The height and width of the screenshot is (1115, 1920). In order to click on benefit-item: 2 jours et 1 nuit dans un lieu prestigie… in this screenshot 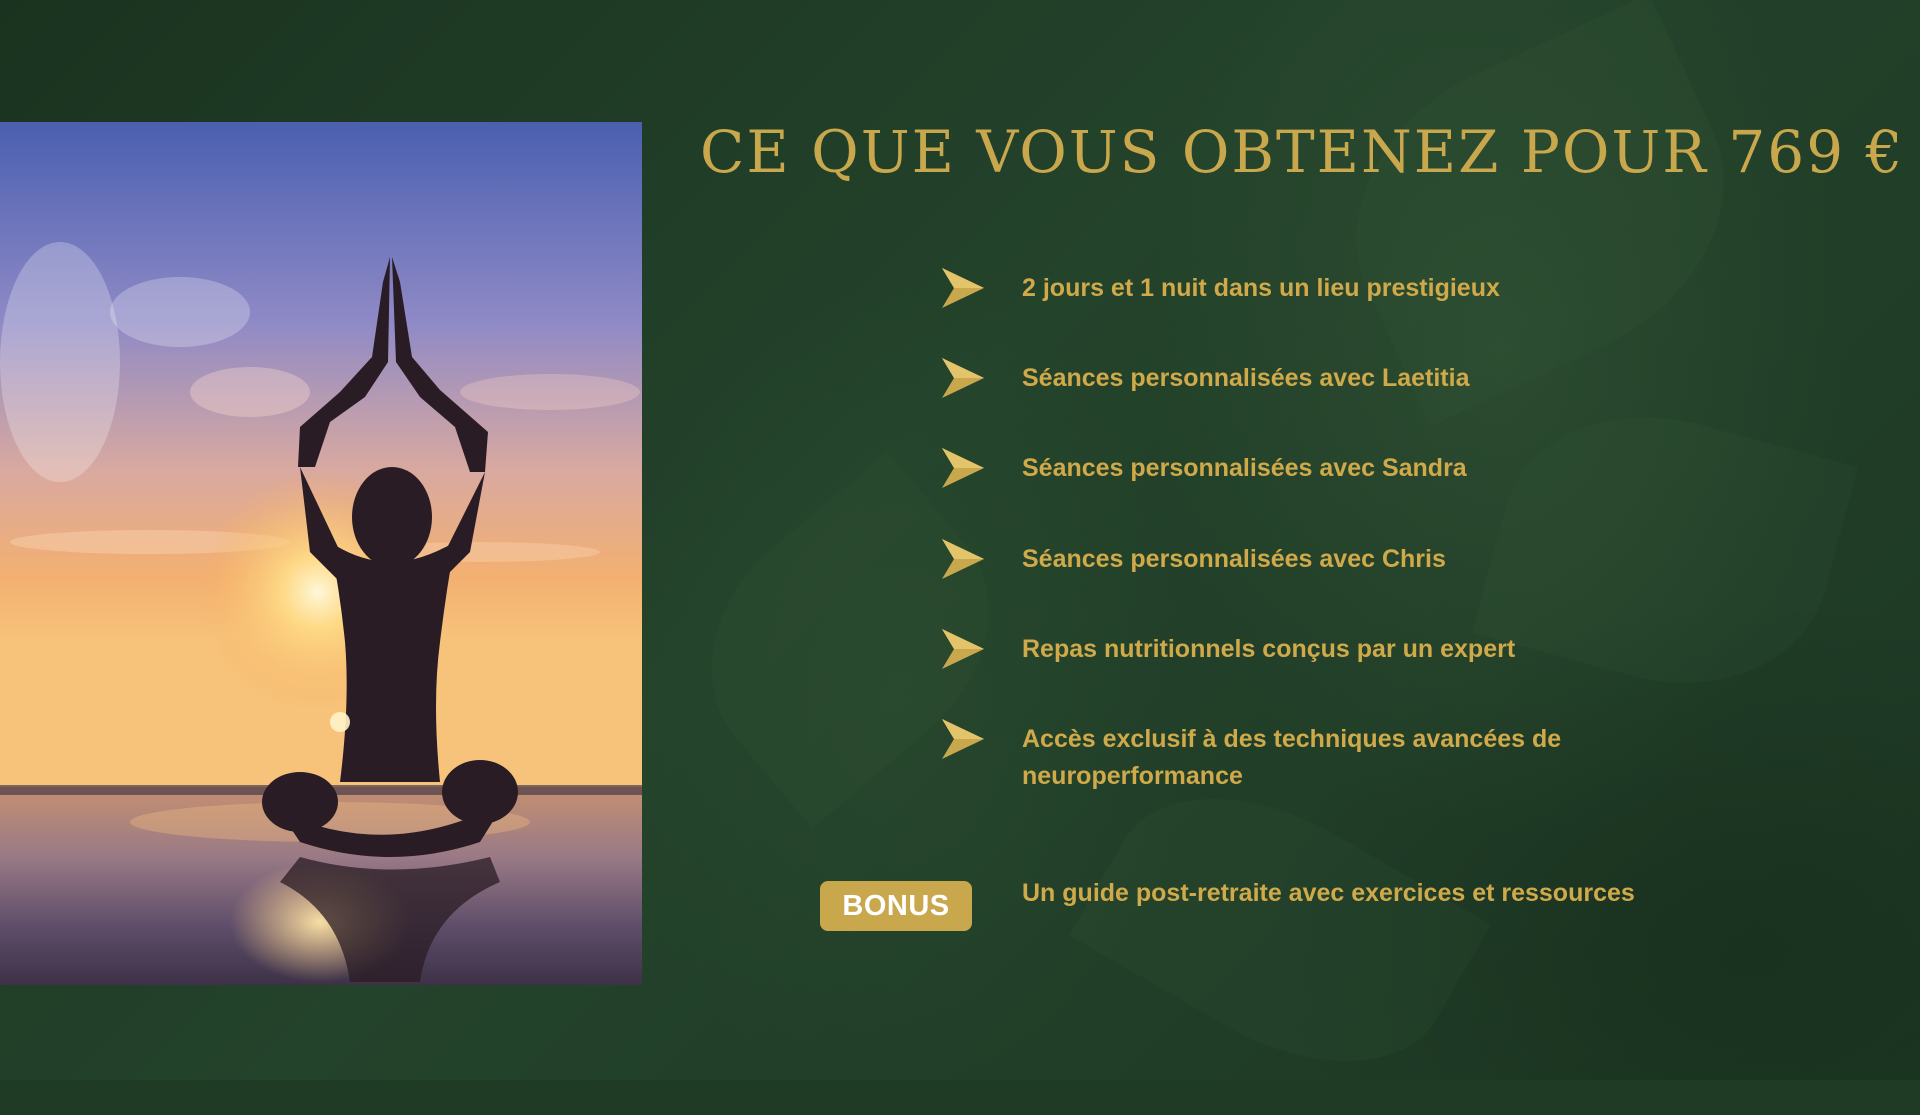, I will do `click(1291, 289)`.